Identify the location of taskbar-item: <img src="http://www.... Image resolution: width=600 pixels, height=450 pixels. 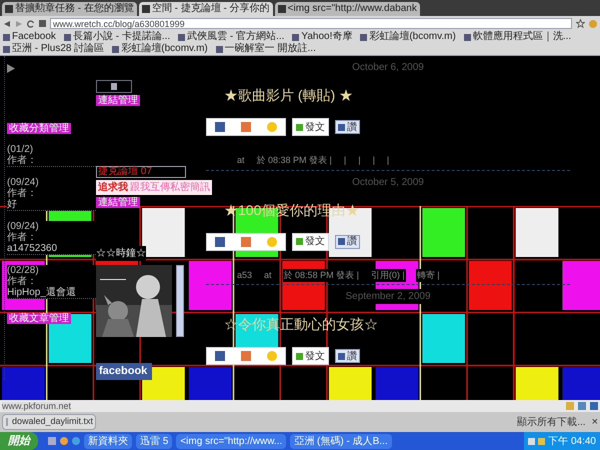
(231, 441).